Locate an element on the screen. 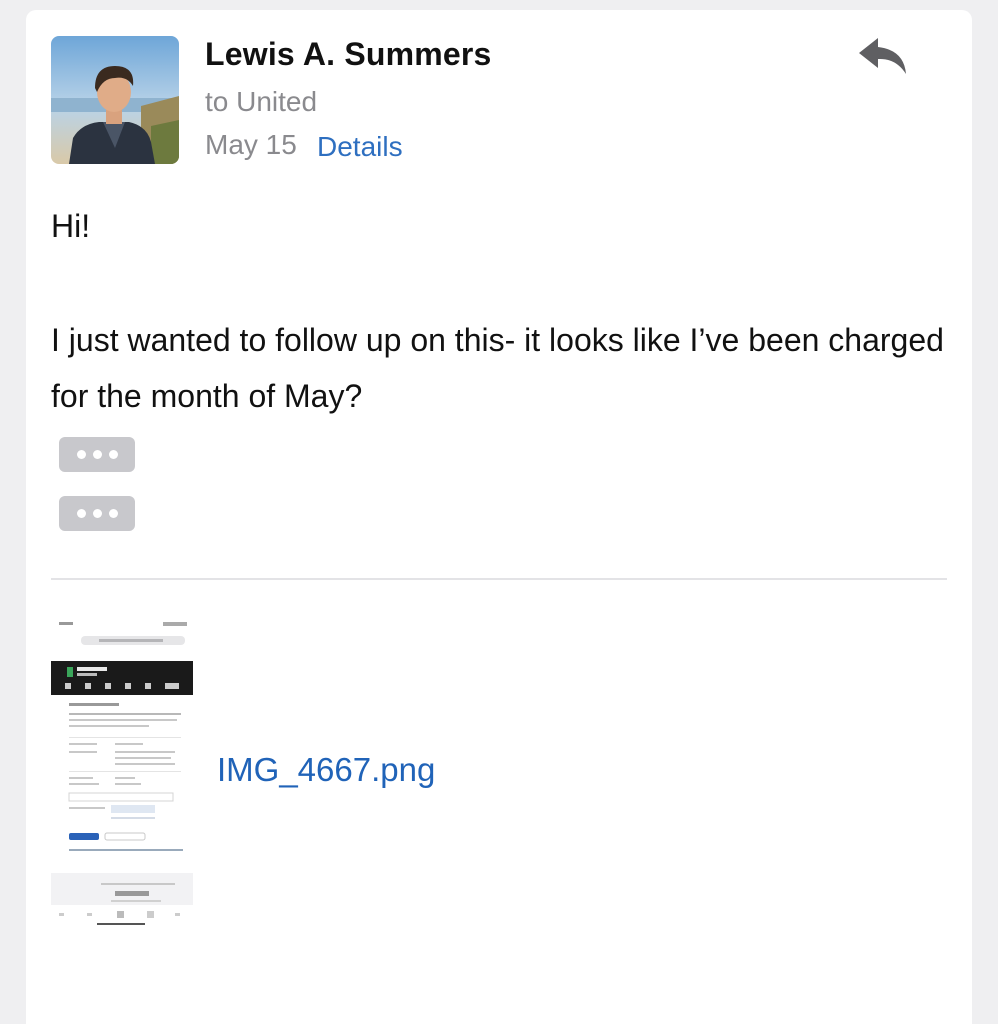 The height and width of the screenshot is (1024, 998). sender-name: Lewis A. Summers is located at coordinates (348, 54).